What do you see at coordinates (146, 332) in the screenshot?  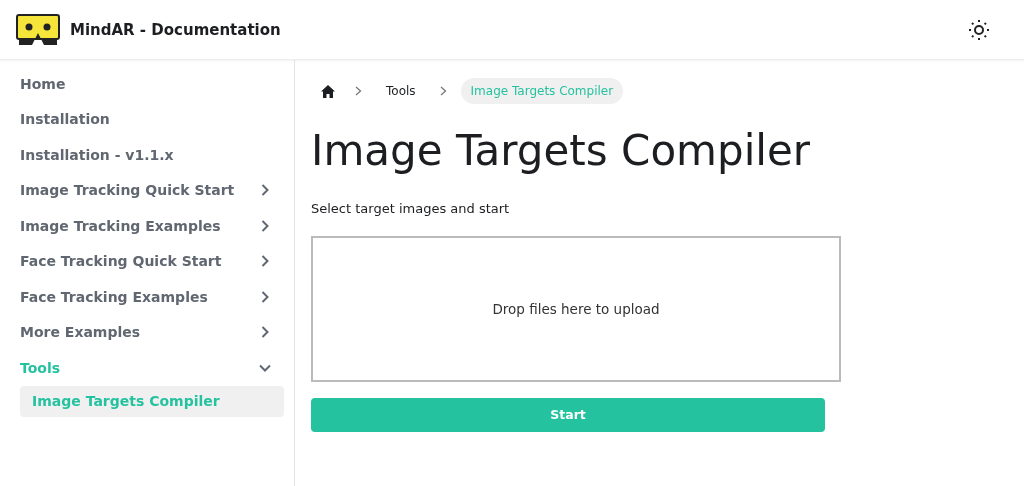 I see `sidebar-item: More Examples` at bounding box center [146, 332].